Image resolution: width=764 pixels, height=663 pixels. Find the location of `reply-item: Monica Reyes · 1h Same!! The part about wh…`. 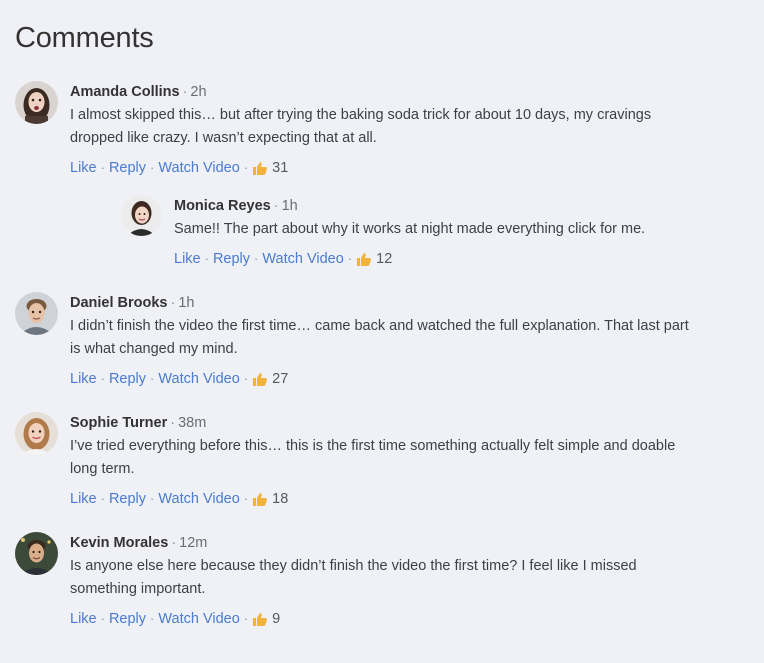

reply-item: Monica Reyes · 1h Same!! The part about wh… is located at coordinates (383, 232).